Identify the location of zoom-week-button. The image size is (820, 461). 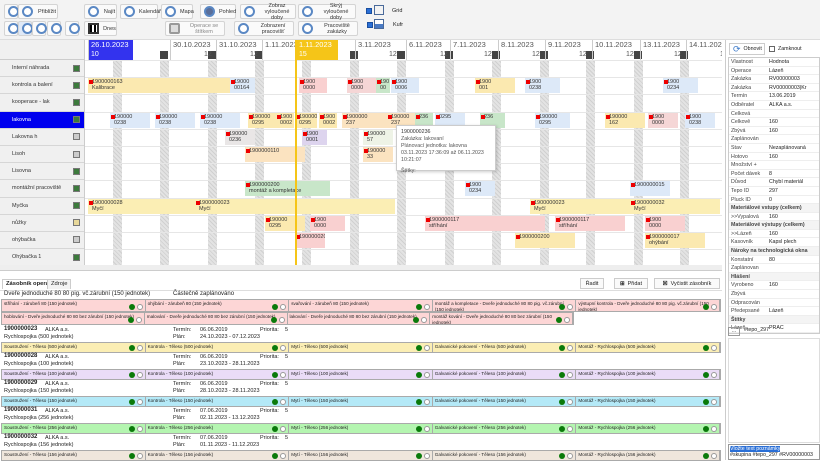
(39, 28).